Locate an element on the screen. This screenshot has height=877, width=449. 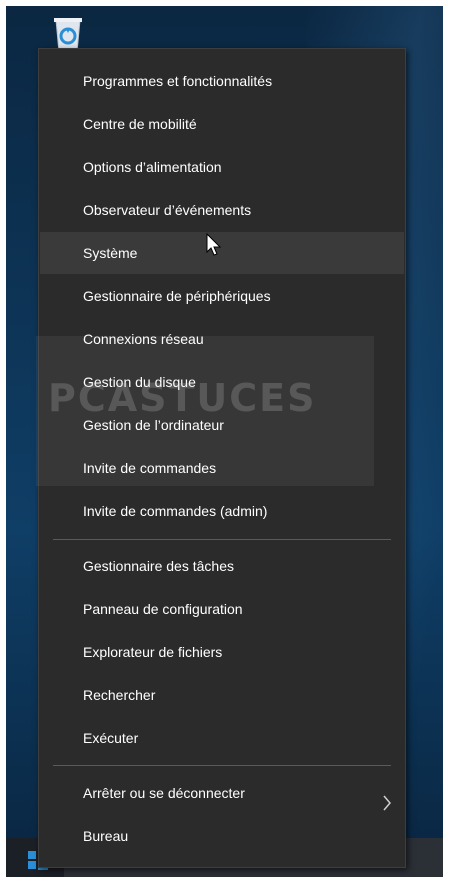
menu-item-search: Rechercher is located at coordinates (222, 695).